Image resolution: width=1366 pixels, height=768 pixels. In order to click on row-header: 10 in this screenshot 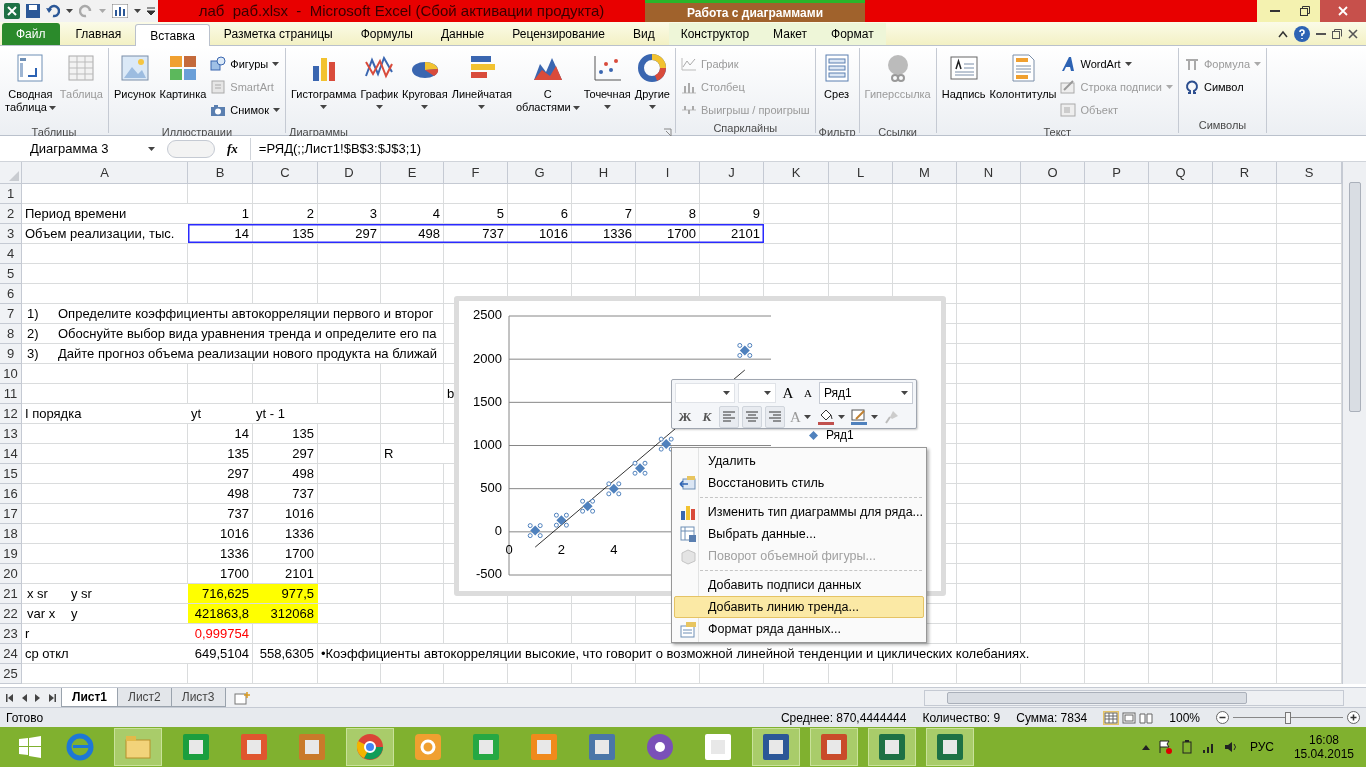, I will do `click(11, 374)`.